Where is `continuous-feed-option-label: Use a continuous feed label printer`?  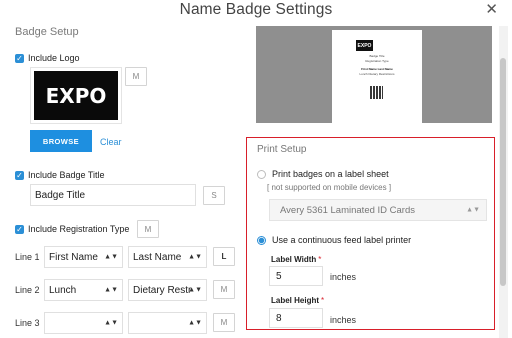 continuous-feed-option-label: Use a continuous feed label printer is located at coordinates (342, 240).